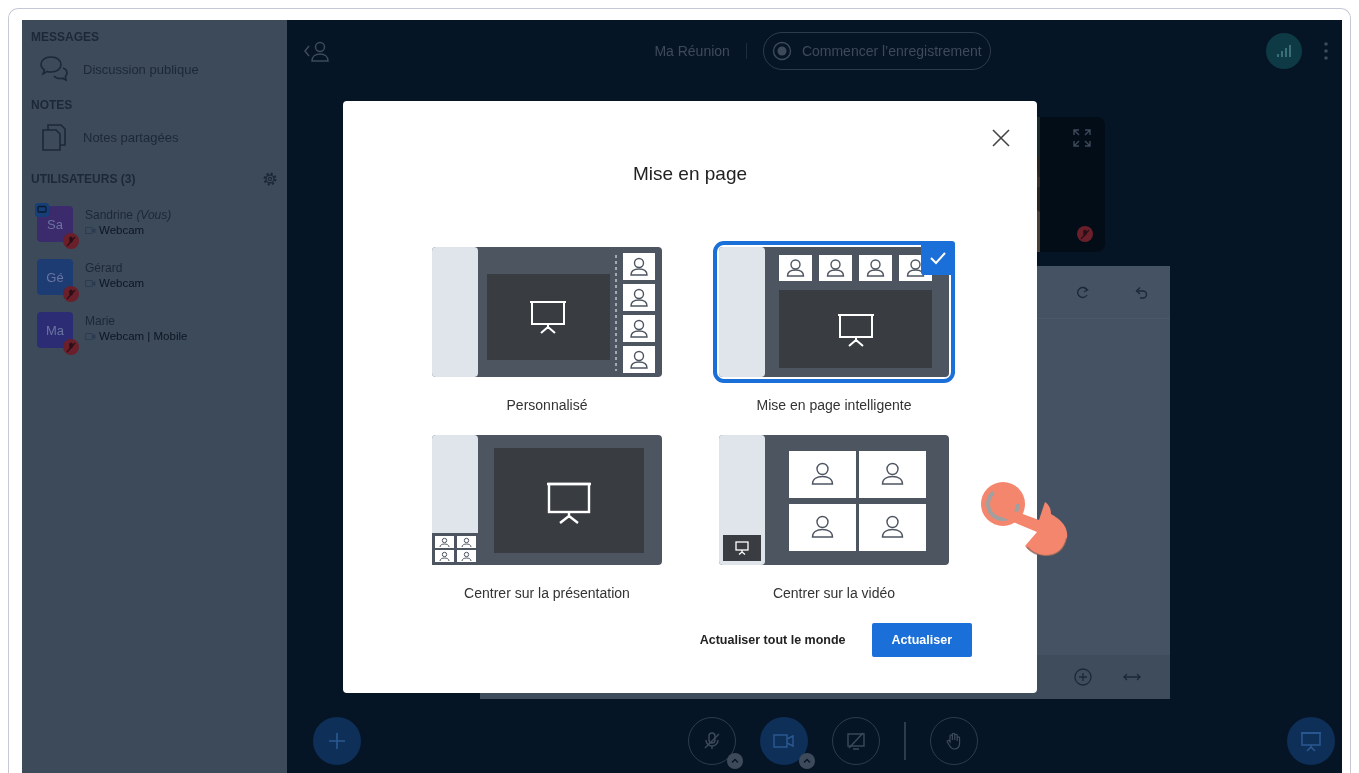 The width and height of the screenshot is (1359, 773). Describe the element at coordinates (54, 137) in the screenshot. I see `documents-icon` at that location.